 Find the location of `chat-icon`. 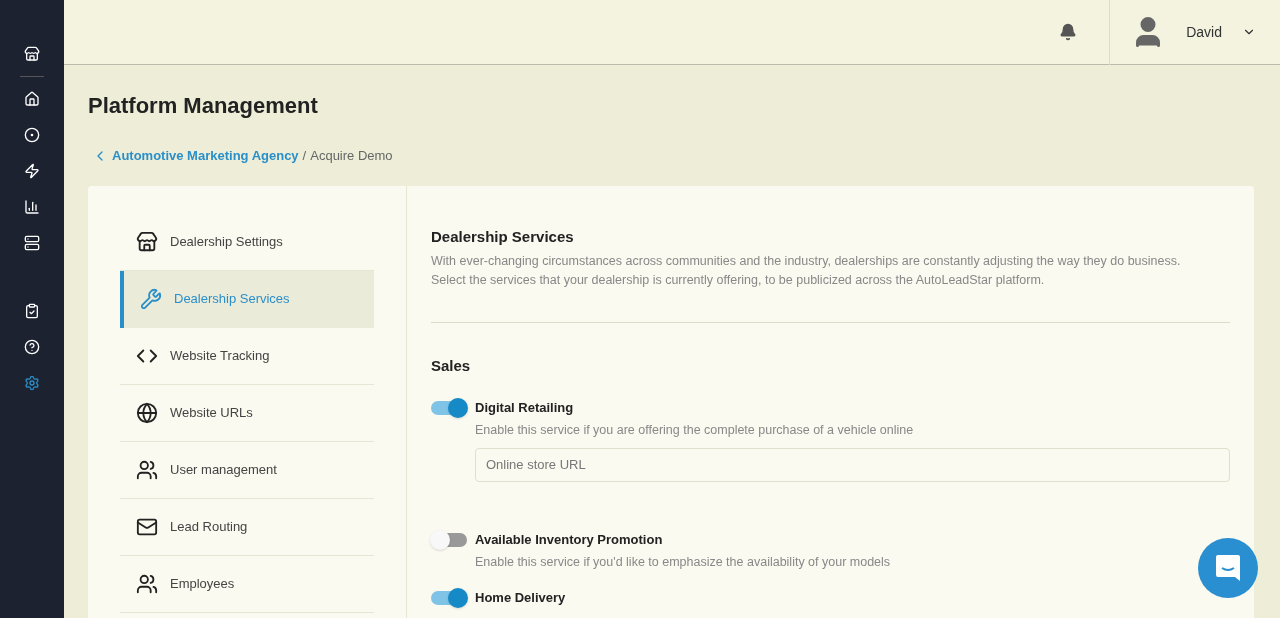

chat-icon is located at coordinates (1228, 568).